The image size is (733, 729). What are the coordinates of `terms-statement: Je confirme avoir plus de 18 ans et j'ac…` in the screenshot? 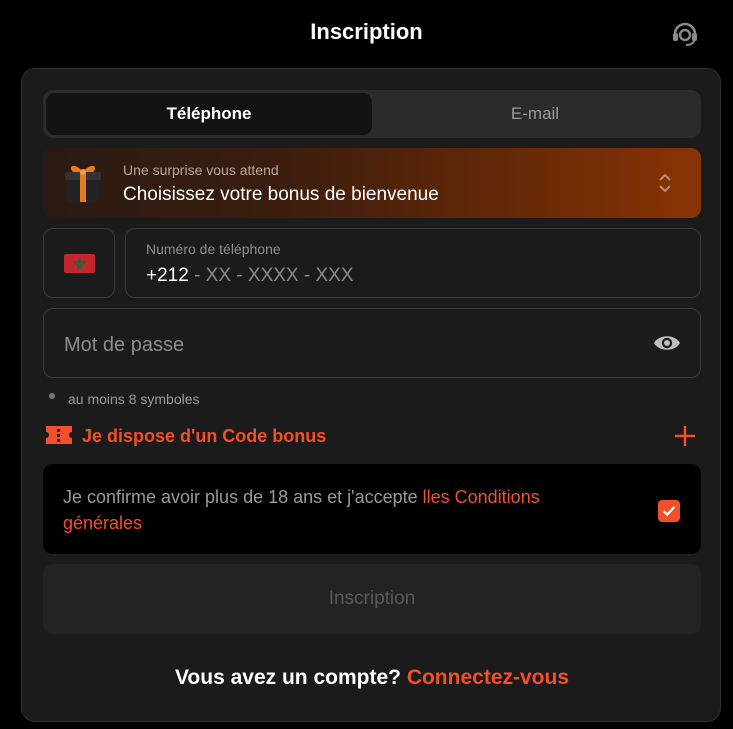 It's located at (243, 497).